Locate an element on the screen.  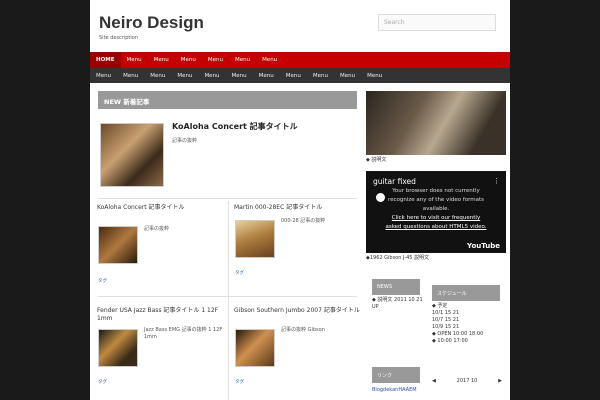
video-message-line: Your browser does not currently is located at coordinates (436, 191).